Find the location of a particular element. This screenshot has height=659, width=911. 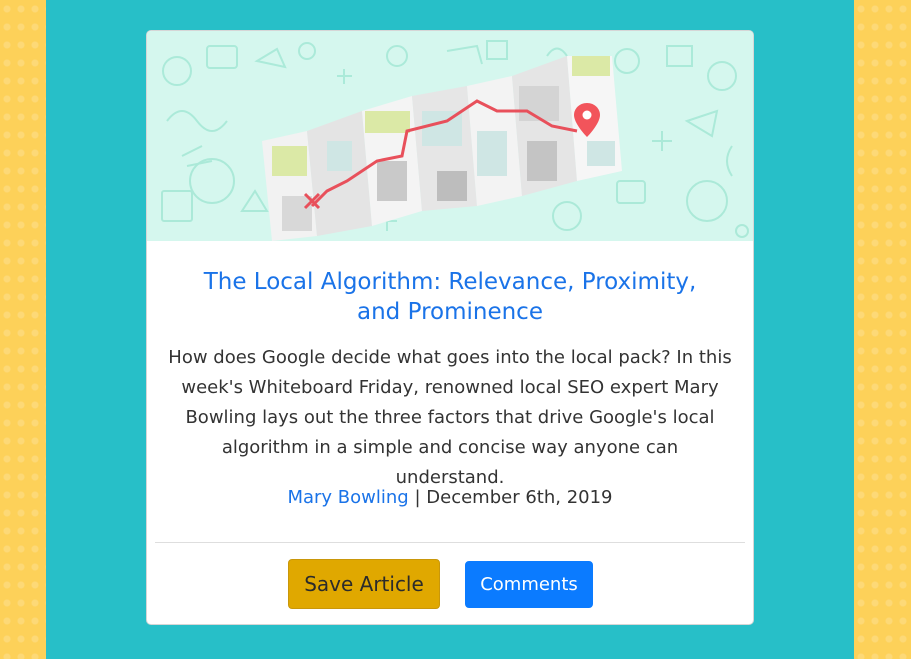

article-title-line-2: and Prominence is located at coordinates (450, 312).